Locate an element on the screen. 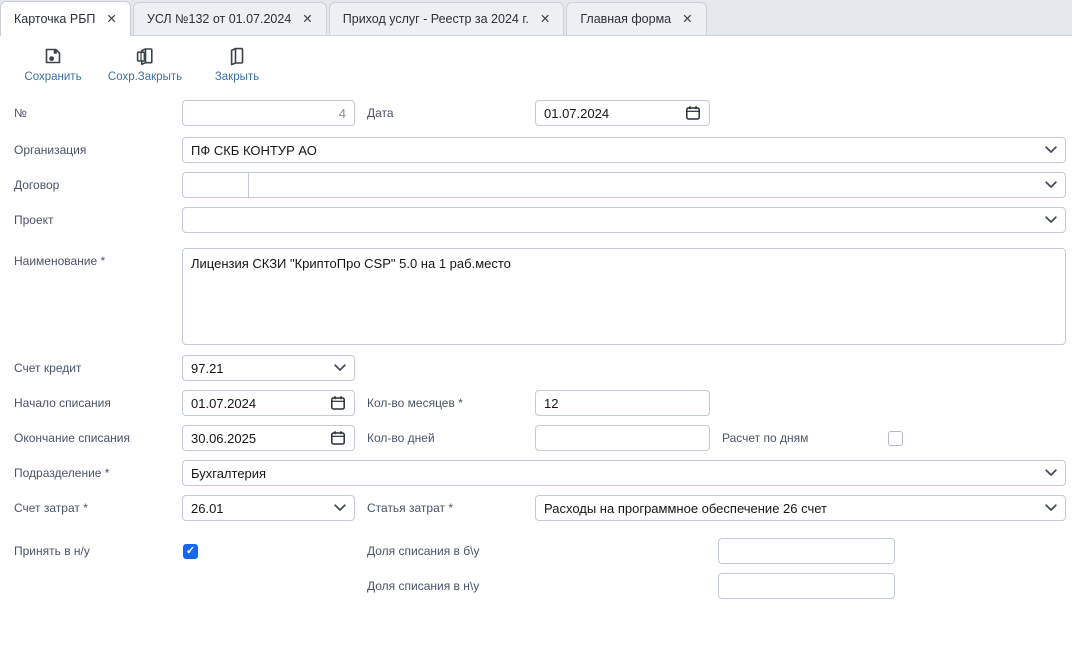  days-field is located at coordinates (622, 438).